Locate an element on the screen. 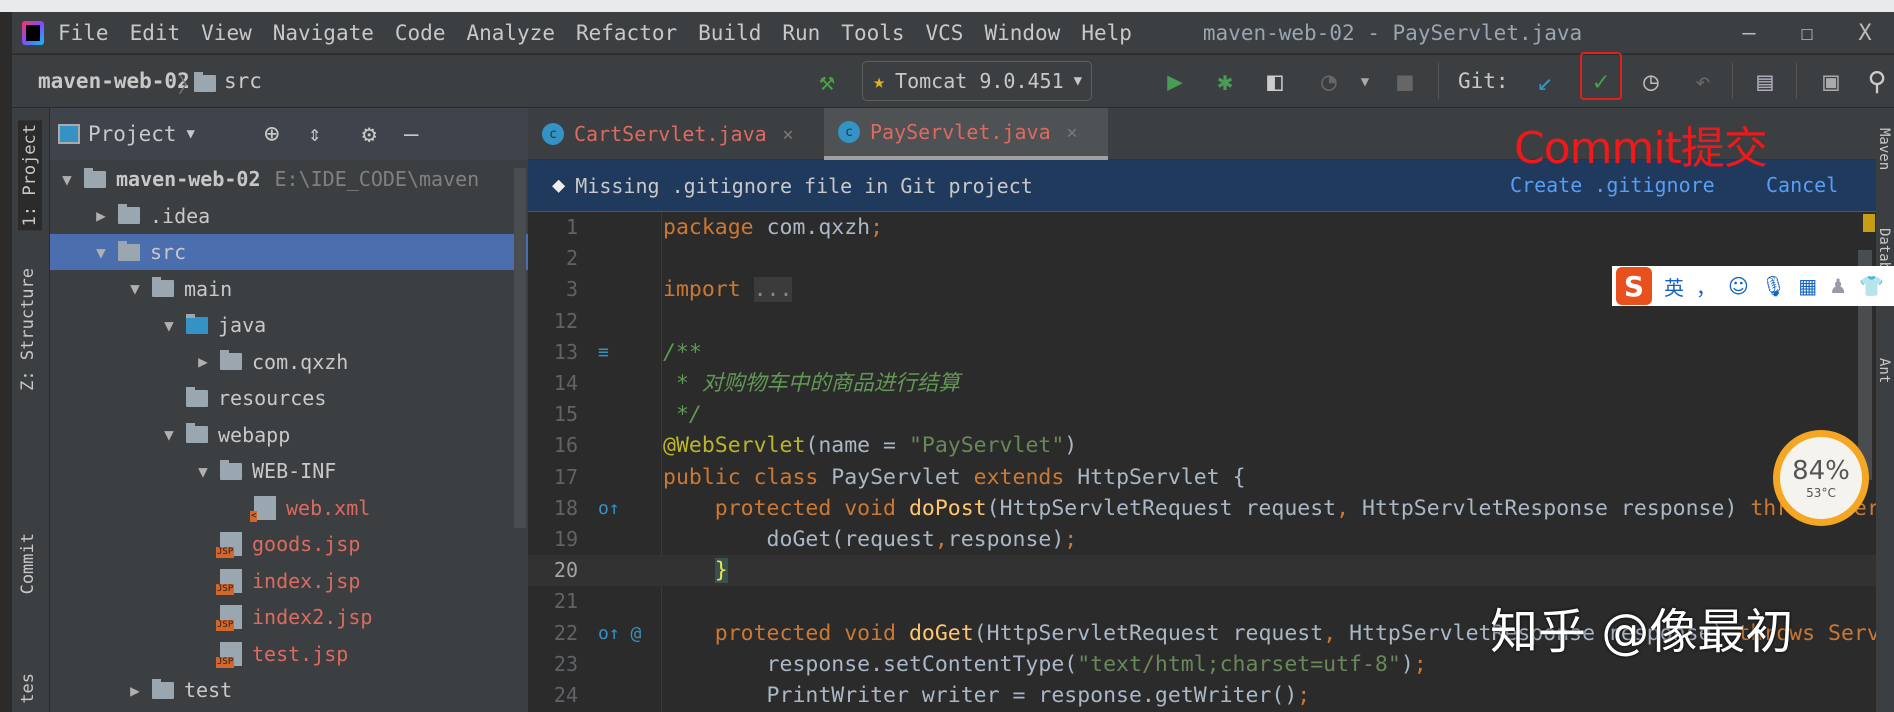 The width and height of the screenshot is (1894, 712). code-line: 15 */ is located at coordinates (1202, 414).